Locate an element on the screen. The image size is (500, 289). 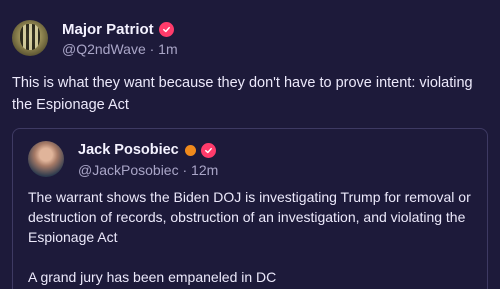
orange-dot-icon is located at coordinates (190, 150).